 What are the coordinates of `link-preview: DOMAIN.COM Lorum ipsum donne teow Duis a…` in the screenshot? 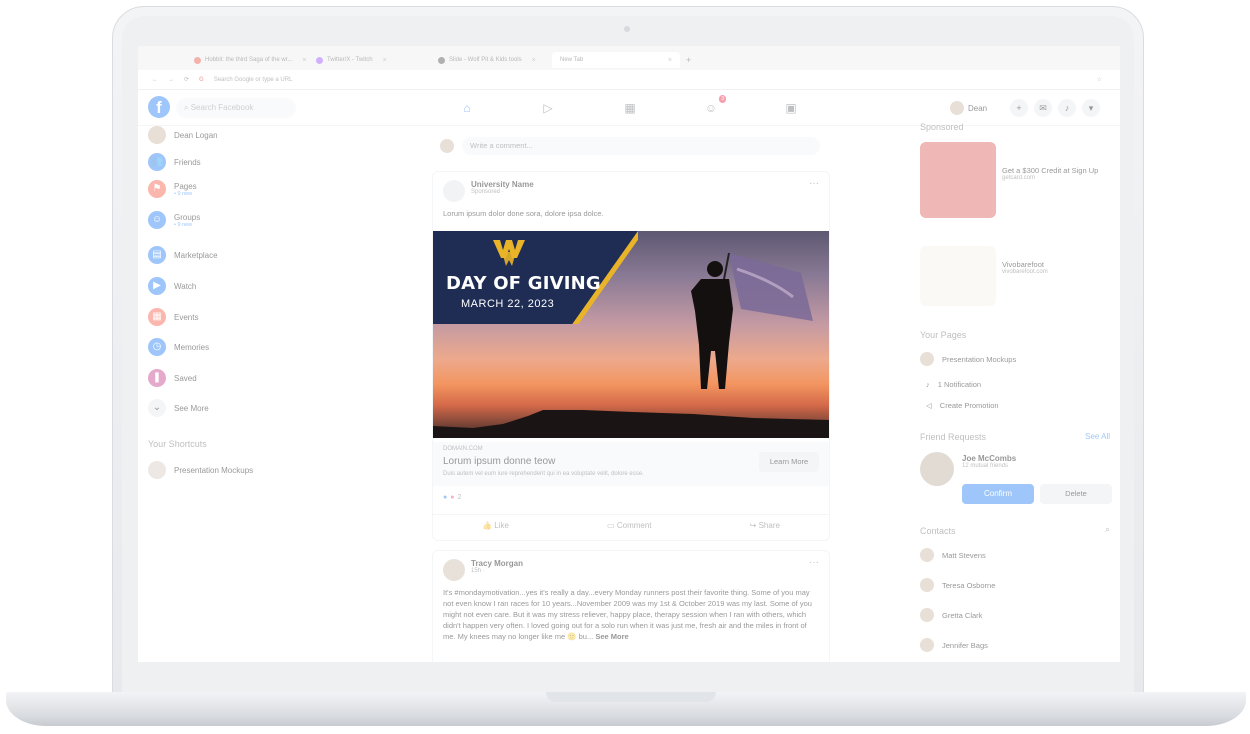 It's located at (631, 464).